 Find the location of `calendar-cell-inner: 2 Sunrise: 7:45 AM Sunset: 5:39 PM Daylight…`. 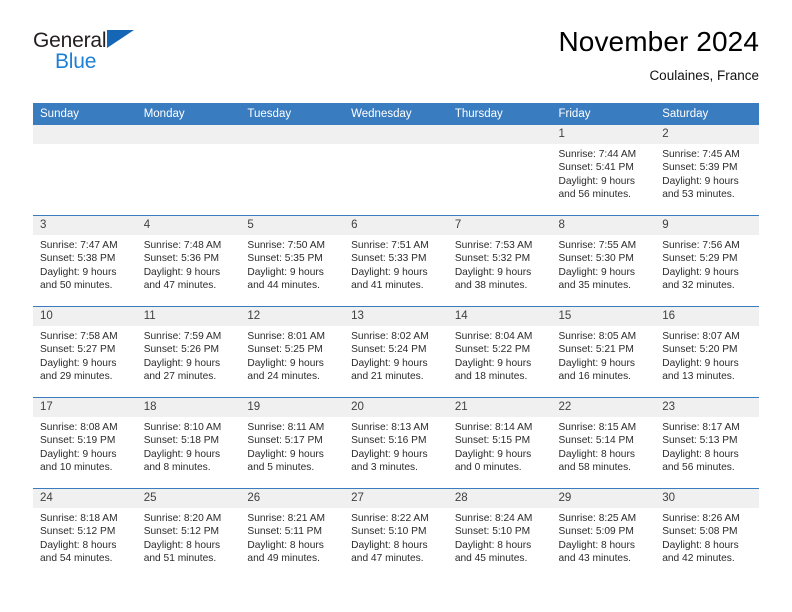

calendar-cell-inner: 2 Sunrise: 7:45 AM Sunset: 5:39 PM Daylight… is located at coordinates (707, 170).